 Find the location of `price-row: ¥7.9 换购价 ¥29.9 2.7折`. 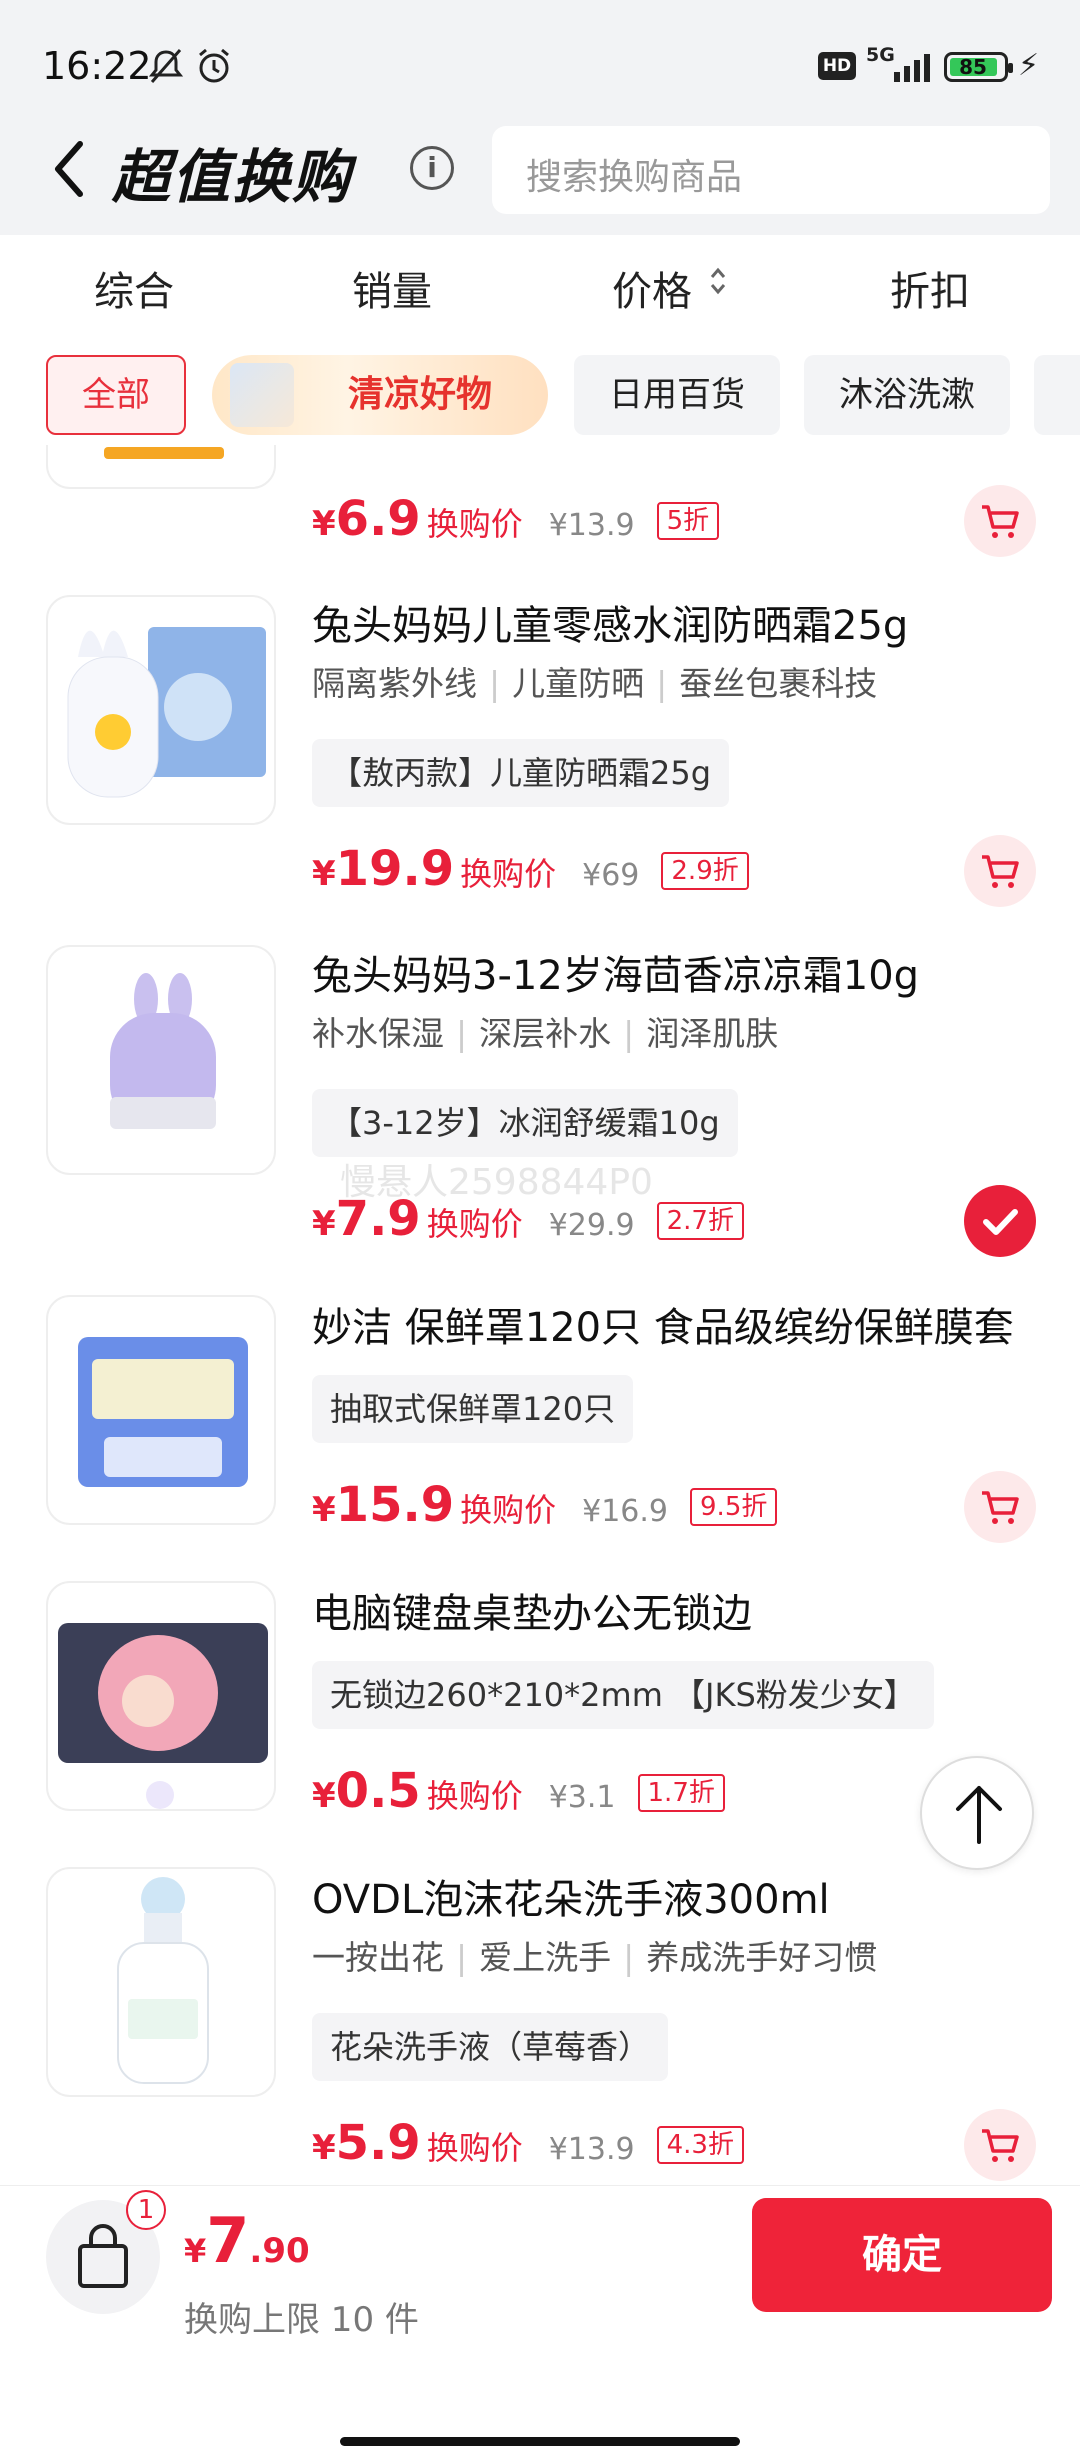

price-row: ¥7.9 换购价 ¥29.9 2.7折 is located at coordinates (528, 1221).